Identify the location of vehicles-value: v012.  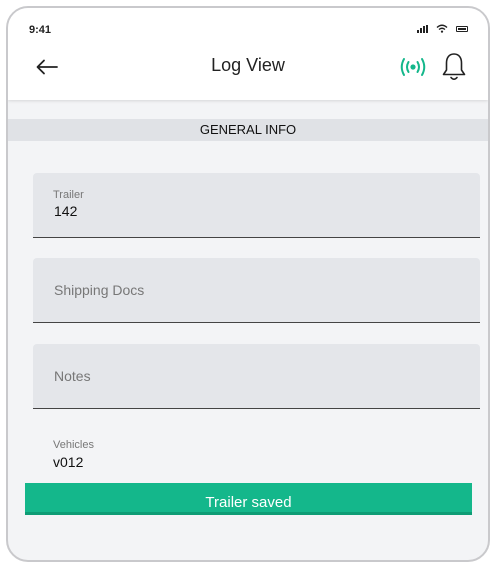
(68, 462).